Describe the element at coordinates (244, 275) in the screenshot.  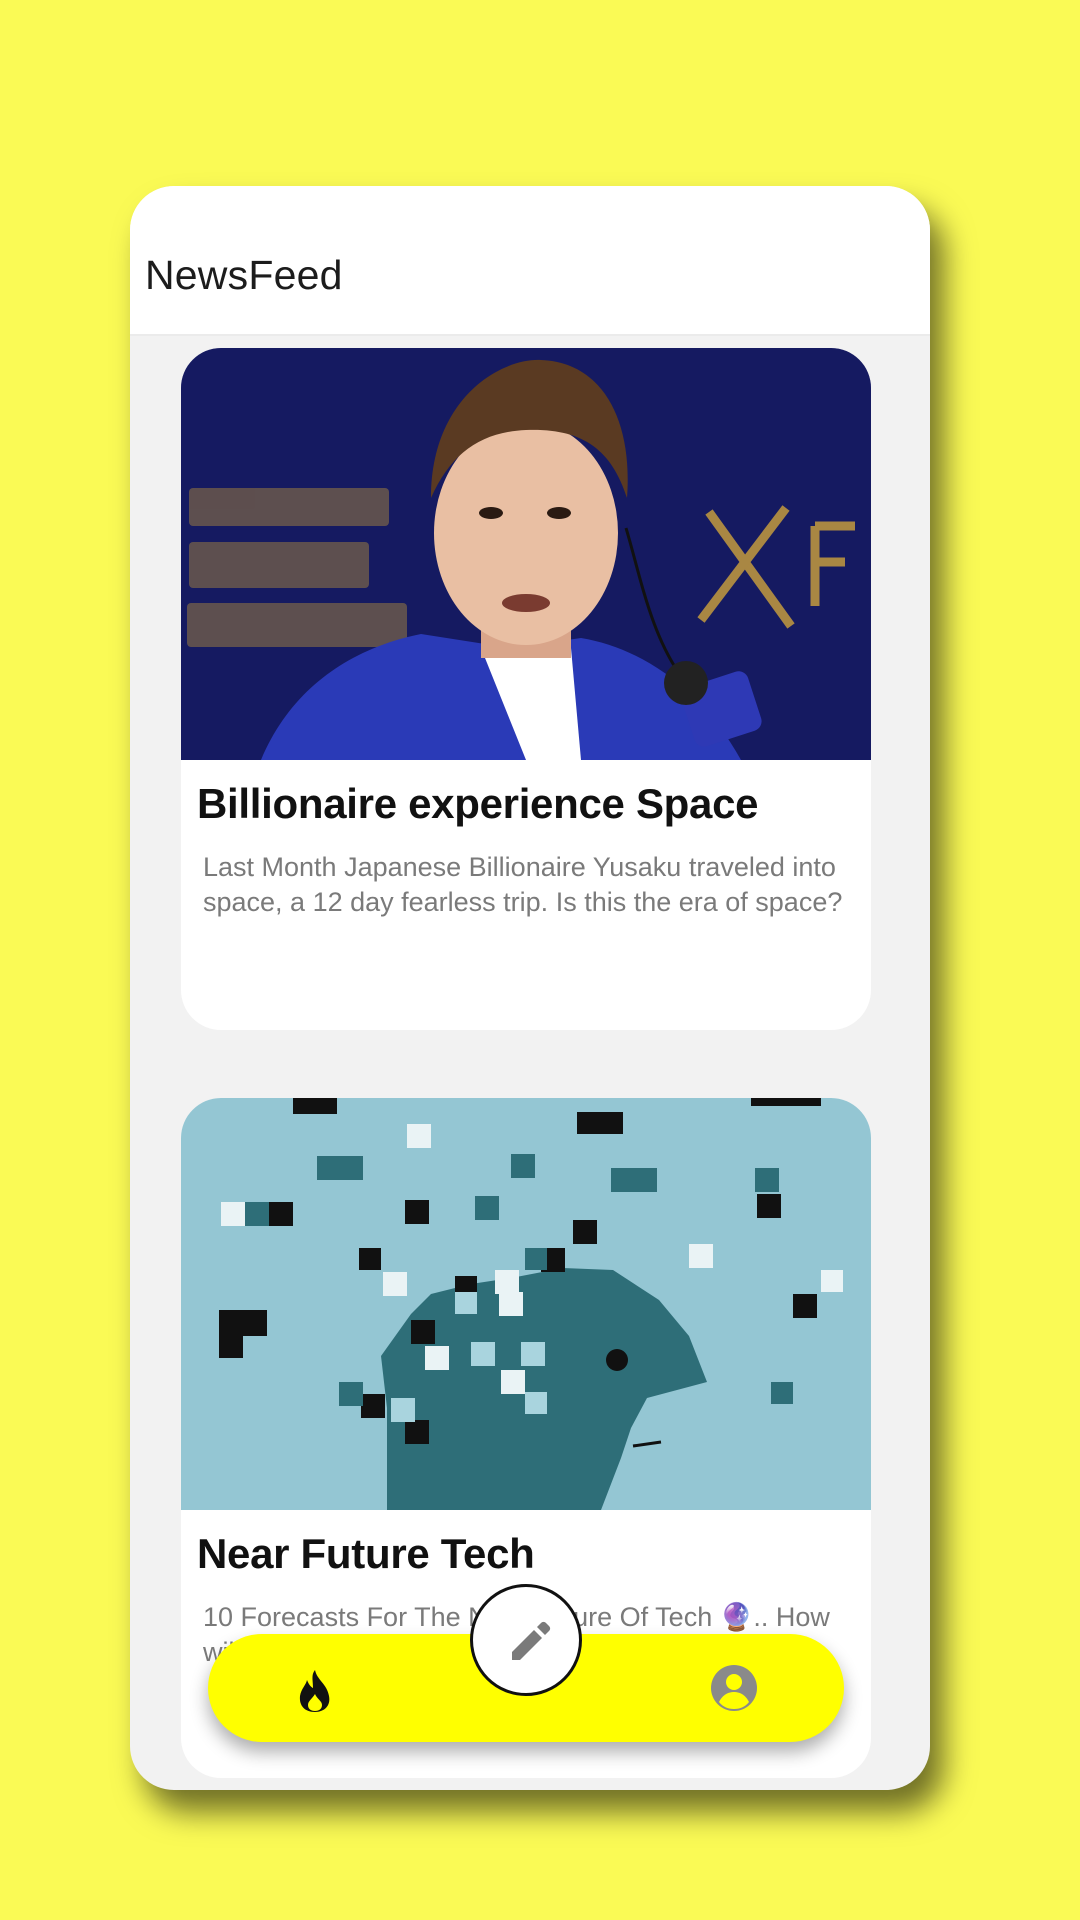
I see `app-title: NewsFeed` at that location.